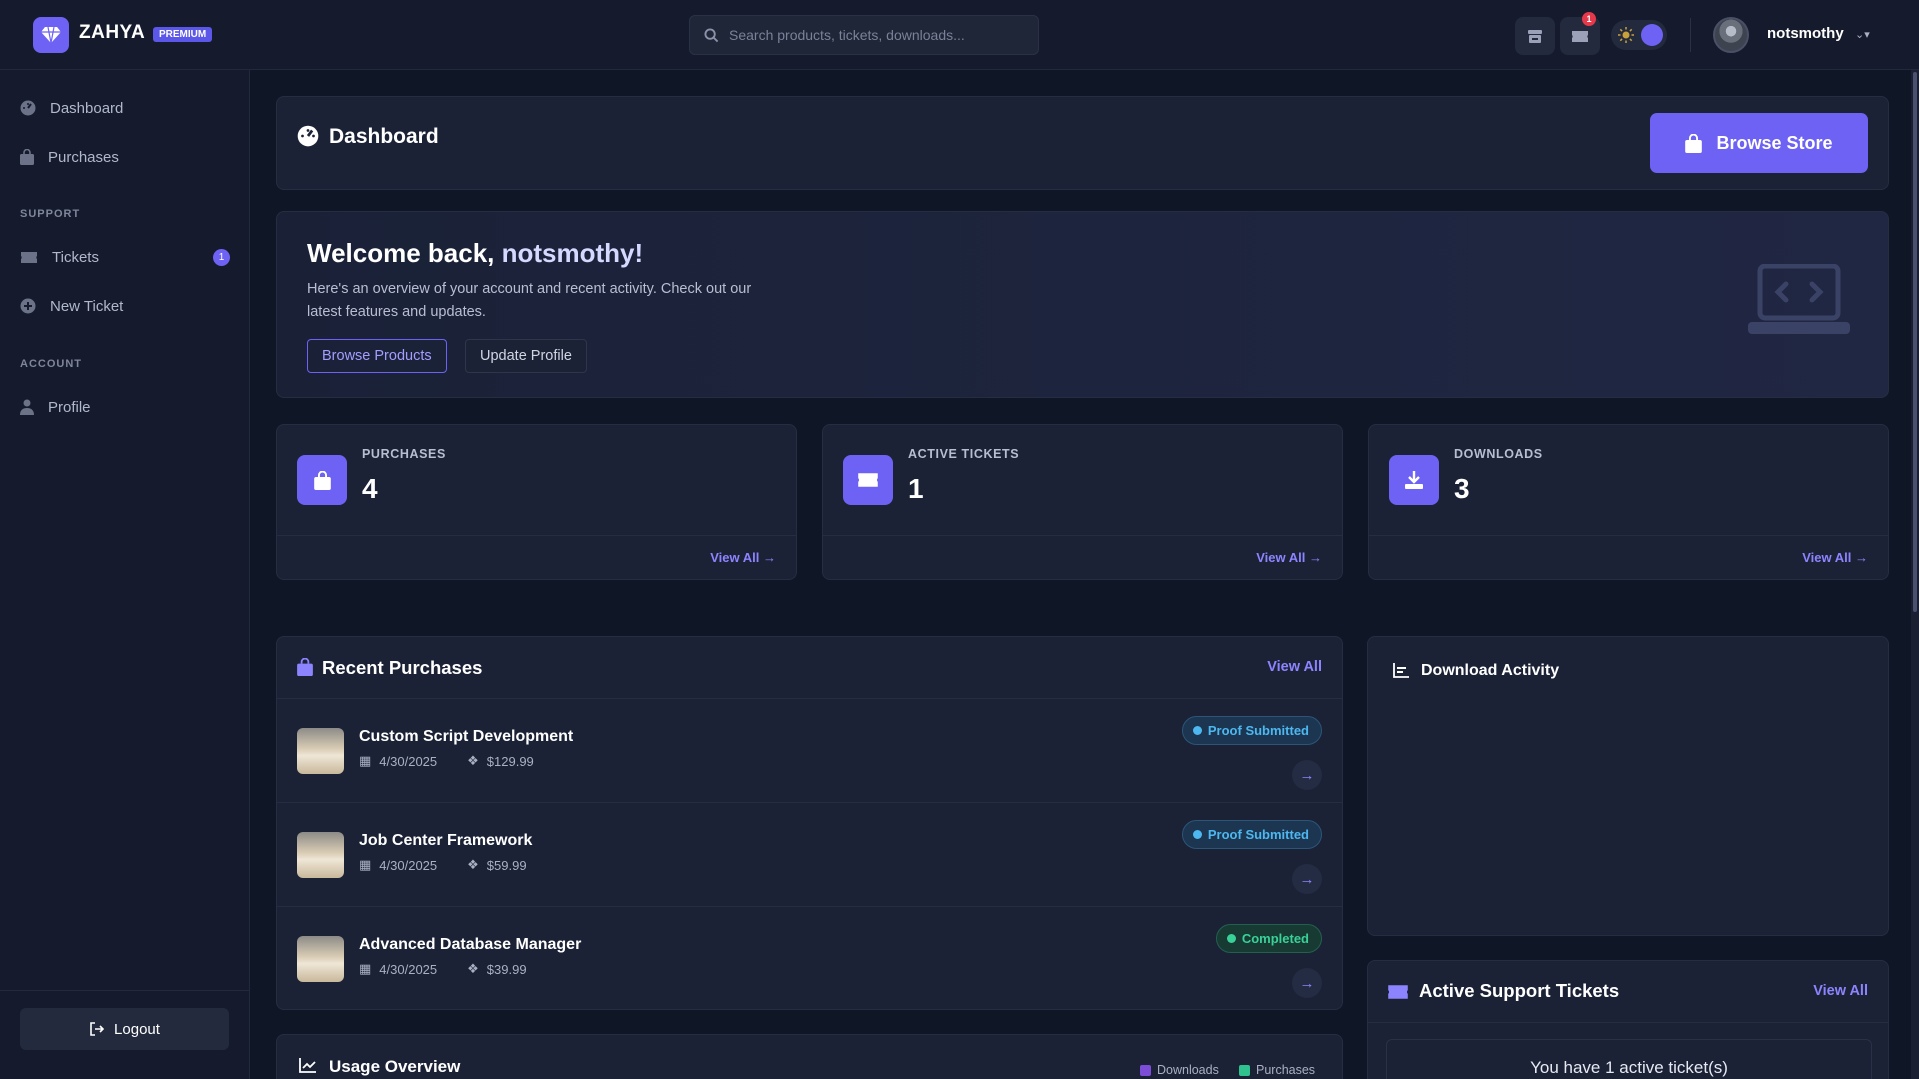 The width and height of the screenshot is (1919, 1079). I want to click on theme-toggle, so click(1639, 35).